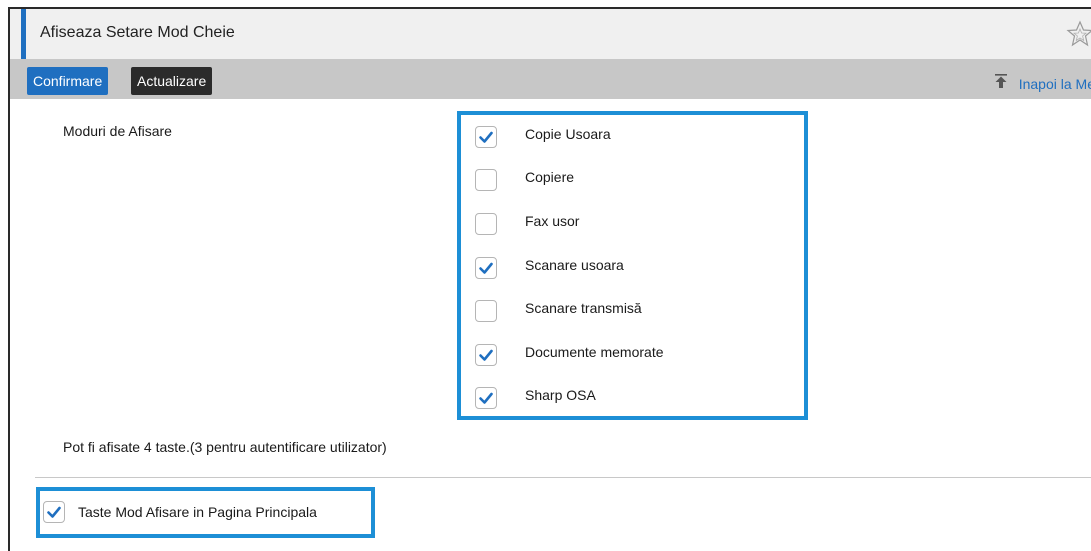  What do you see at coordinates (574, 265) in the screenshot?
I see `mode-label: Scanare usoara` at bounding box center [574, 265].